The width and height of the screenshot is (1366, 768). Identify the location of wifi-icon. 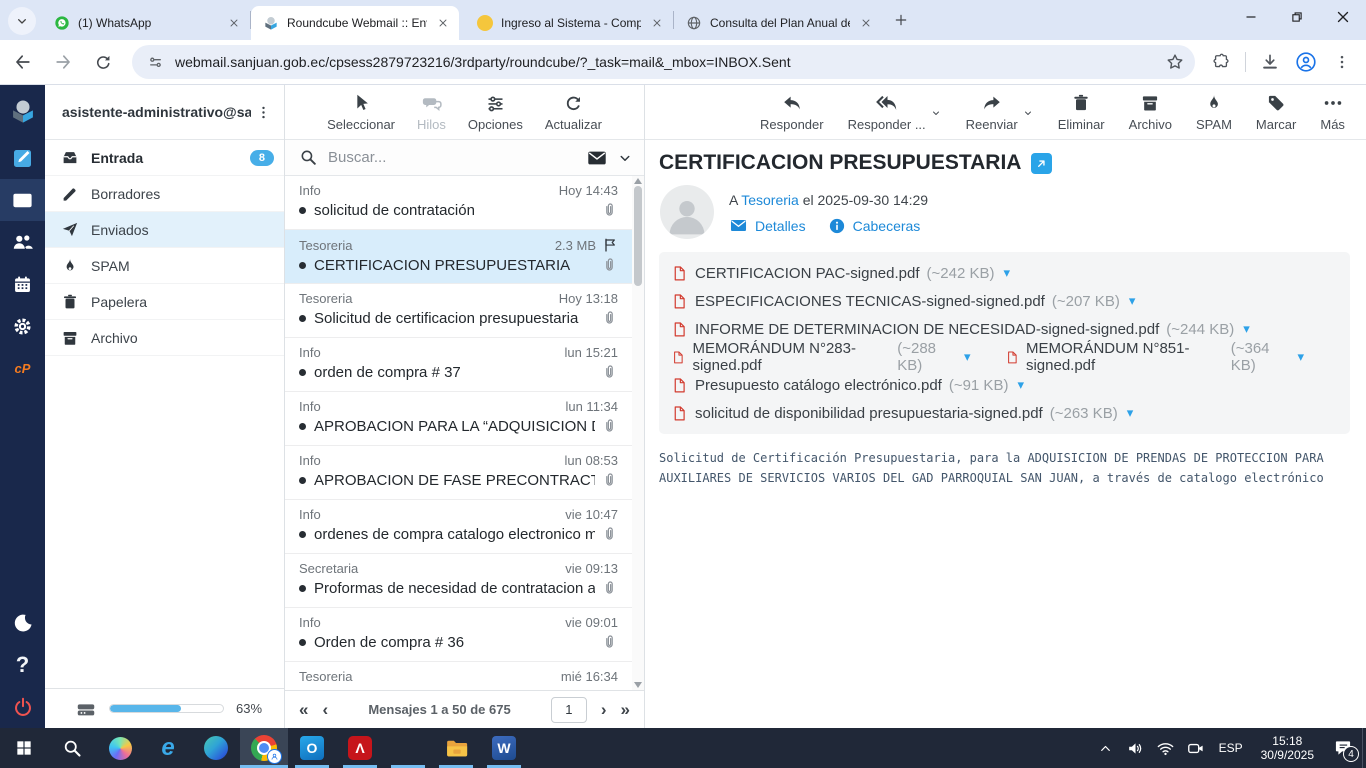
(1166, 748).